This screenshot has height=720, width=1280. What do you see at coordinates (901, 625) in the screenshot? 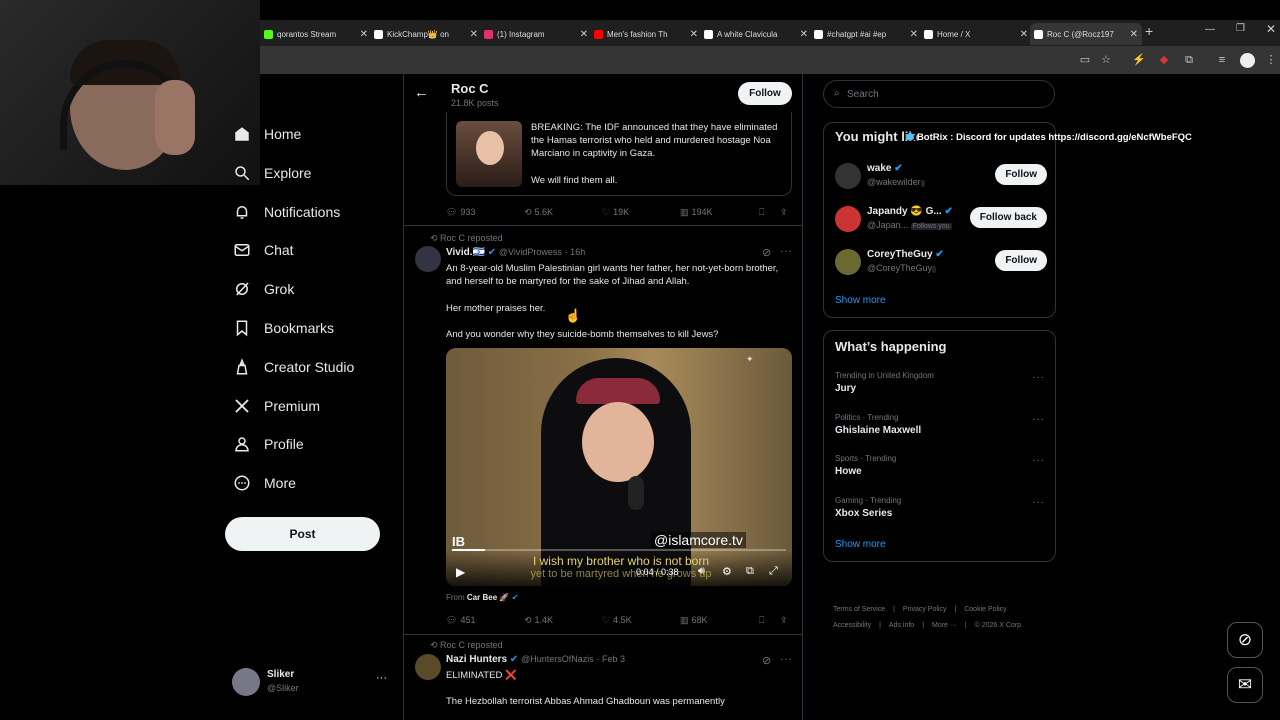
I see `footer-link: Ads info` at bounding box center [901, 625].